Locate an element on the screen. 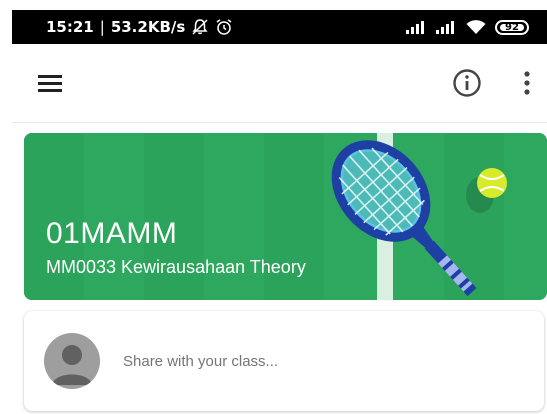  more-vert-icon is located at coordinates (527, 83).